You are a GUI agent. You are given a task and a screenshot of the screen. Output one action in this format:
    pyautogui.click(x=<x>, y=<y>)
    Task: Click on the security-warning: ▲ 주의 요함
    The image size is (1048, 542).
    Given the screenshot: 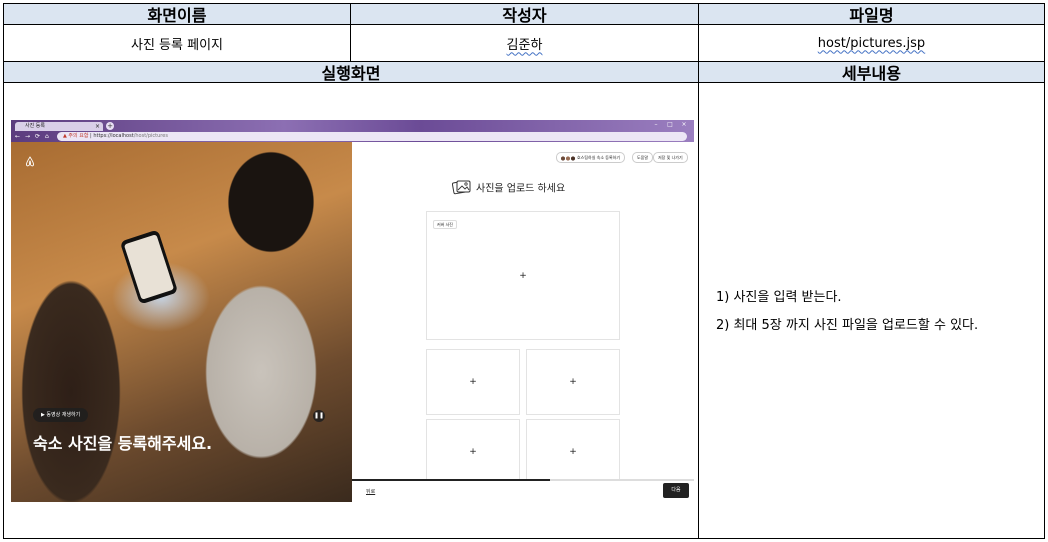 What is the action you would take?
    pyautogui.click(x=75, y=136)
    